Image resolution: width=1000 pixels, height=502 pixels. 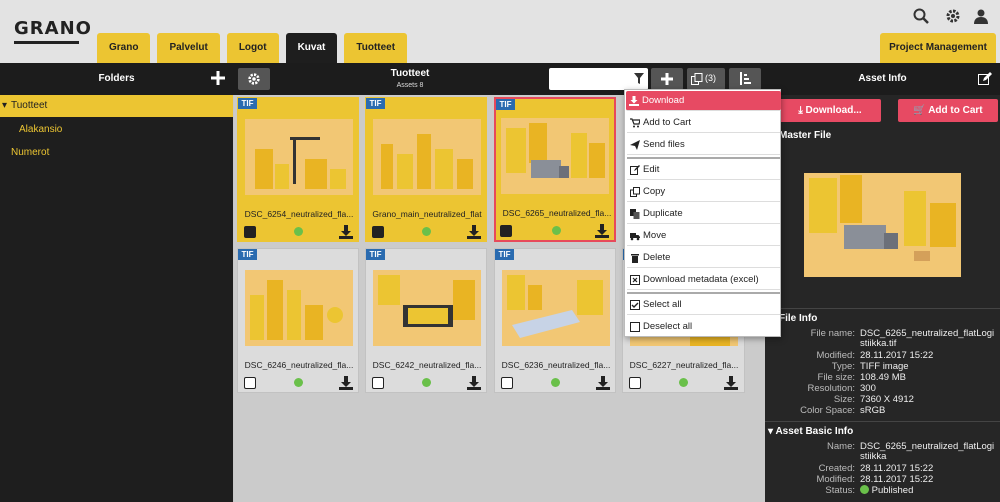 What do you see at coordinates (843, 366) in the screenshot?
I see `type-label: Type:` at bounding box center [843, 366].